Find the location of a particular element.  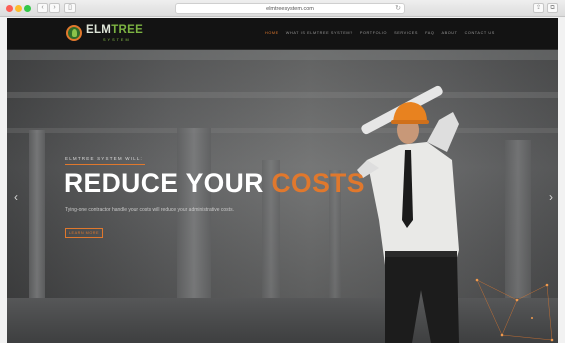

close-window-button is located at coordinates (9, 8).